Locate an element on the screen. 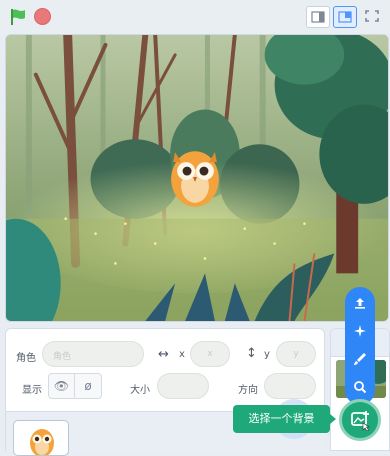 The width and height of the screenshot is (390, 456). upload-icon is located at coordinates (360, 303).